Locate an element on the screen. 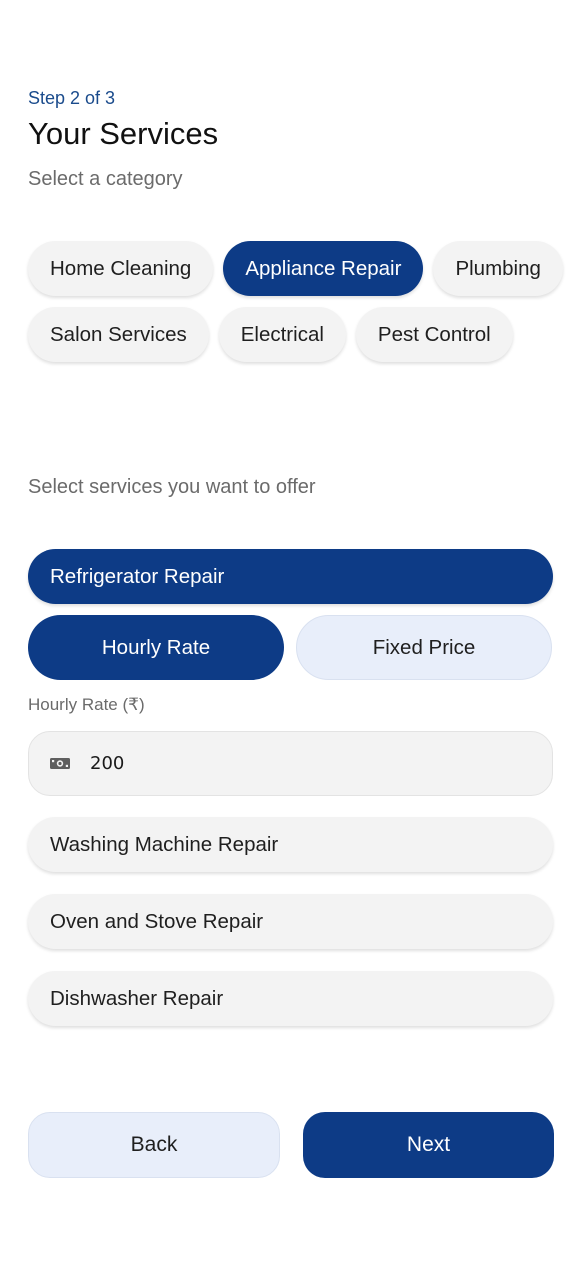  hourly-rate-input: 200 is located at coordinates (290, 763).